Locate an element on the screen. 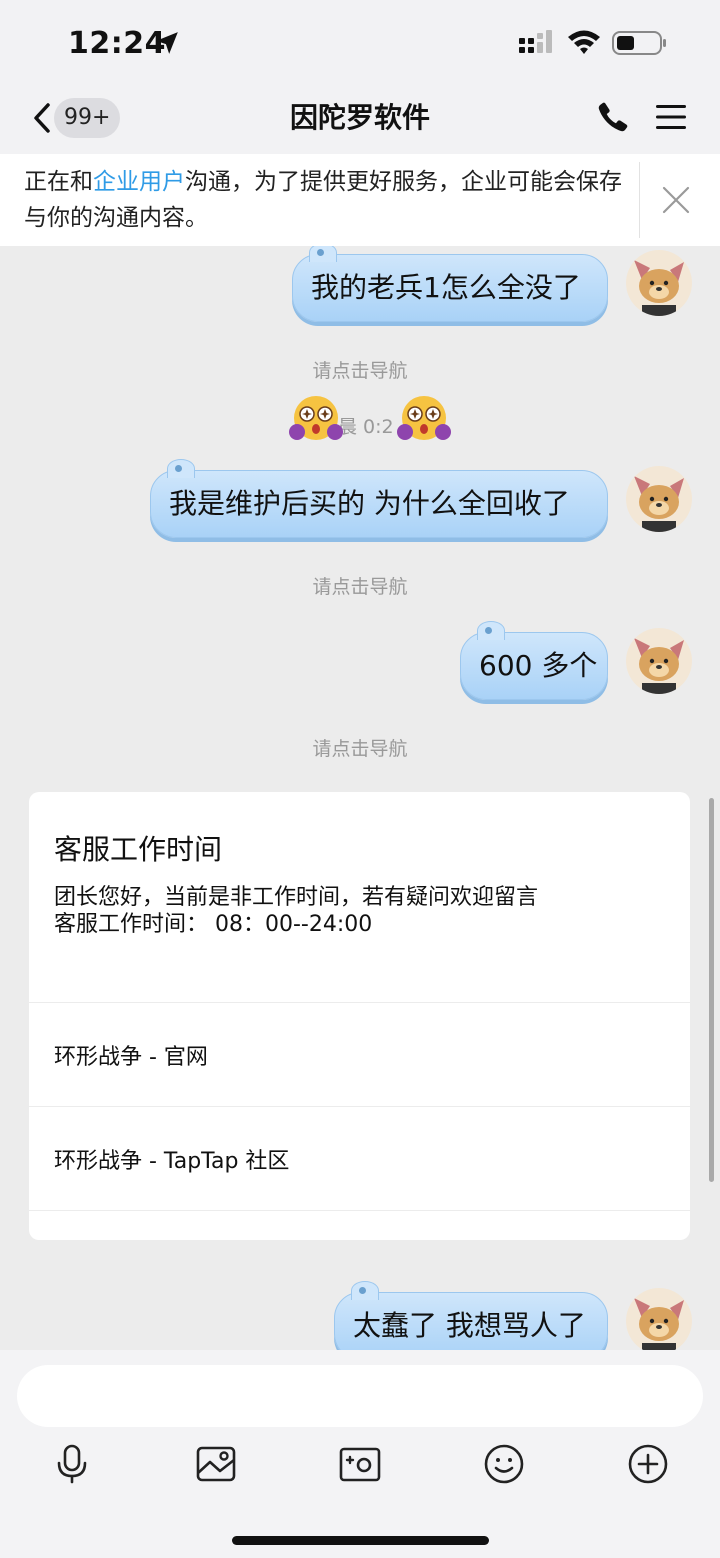  back-button: 99+ is located at coordinates (76, 118).